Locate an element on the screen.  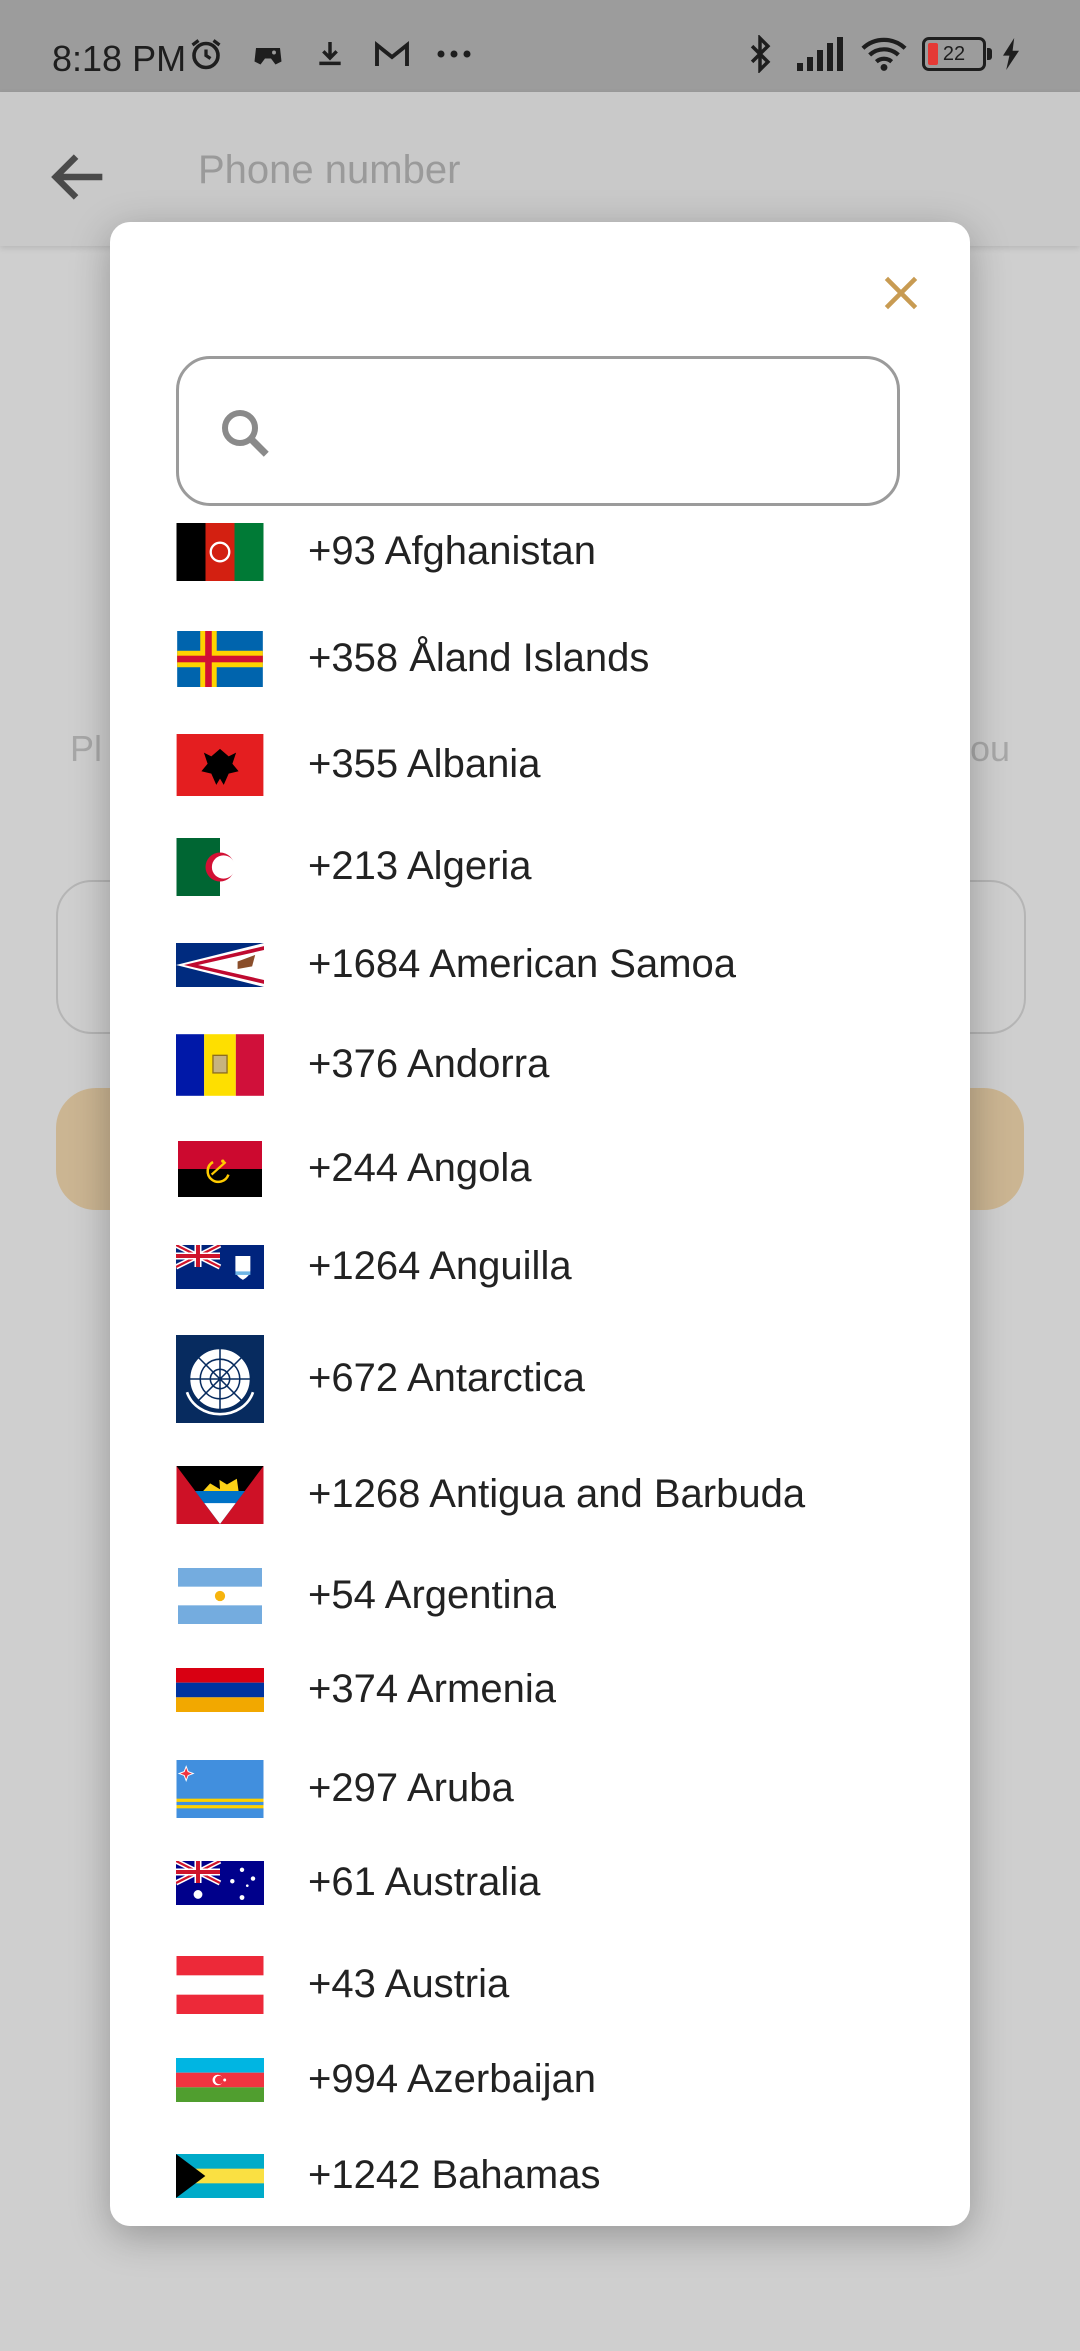
country-item: +93 Afghanistan is located at coordinates (540, 552).